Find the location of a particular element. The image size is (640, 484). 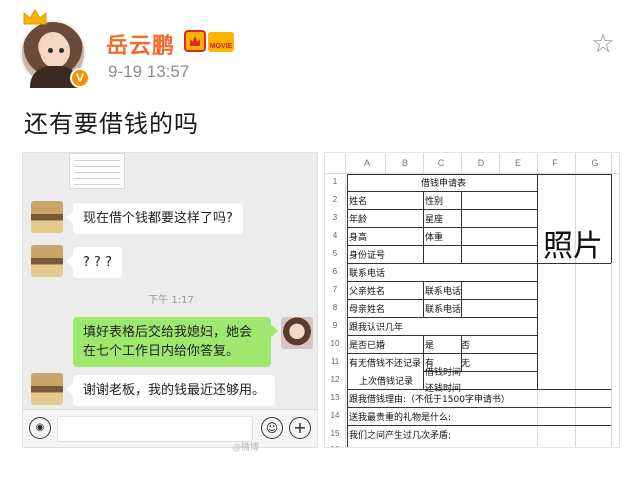

column-header: D is located at coordinates (481, 163).